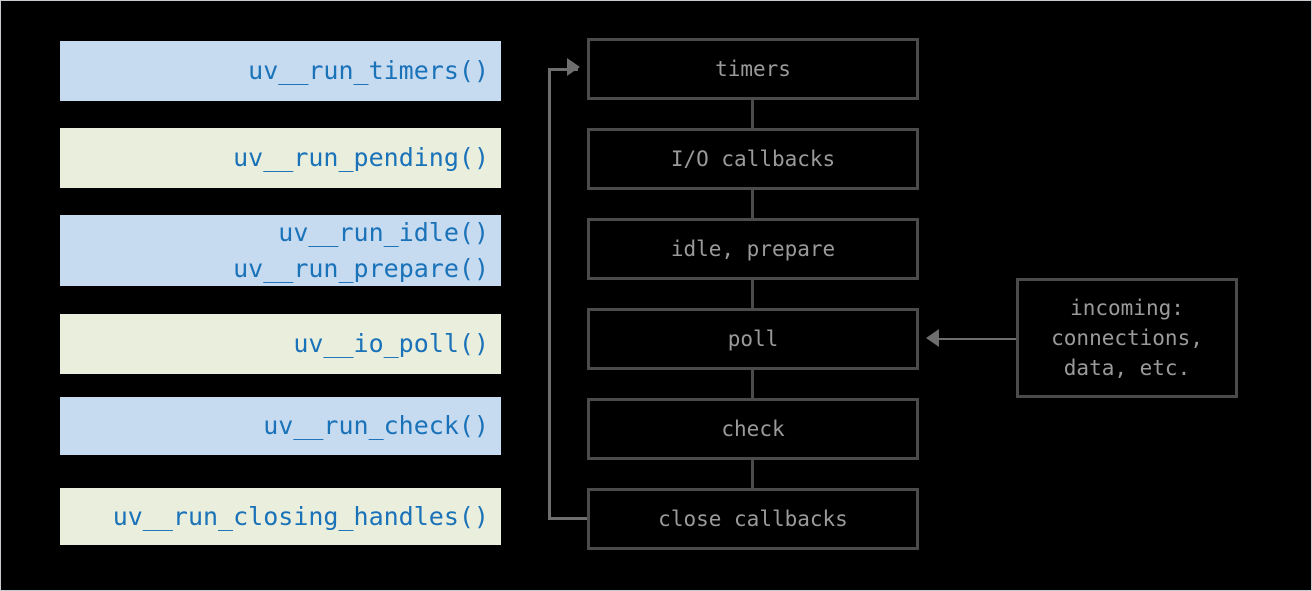  What do you see at coordinates (383, 232) in the screenshot?
I see `api-label: uv__run_idle()` at bounding box center [383, 232].